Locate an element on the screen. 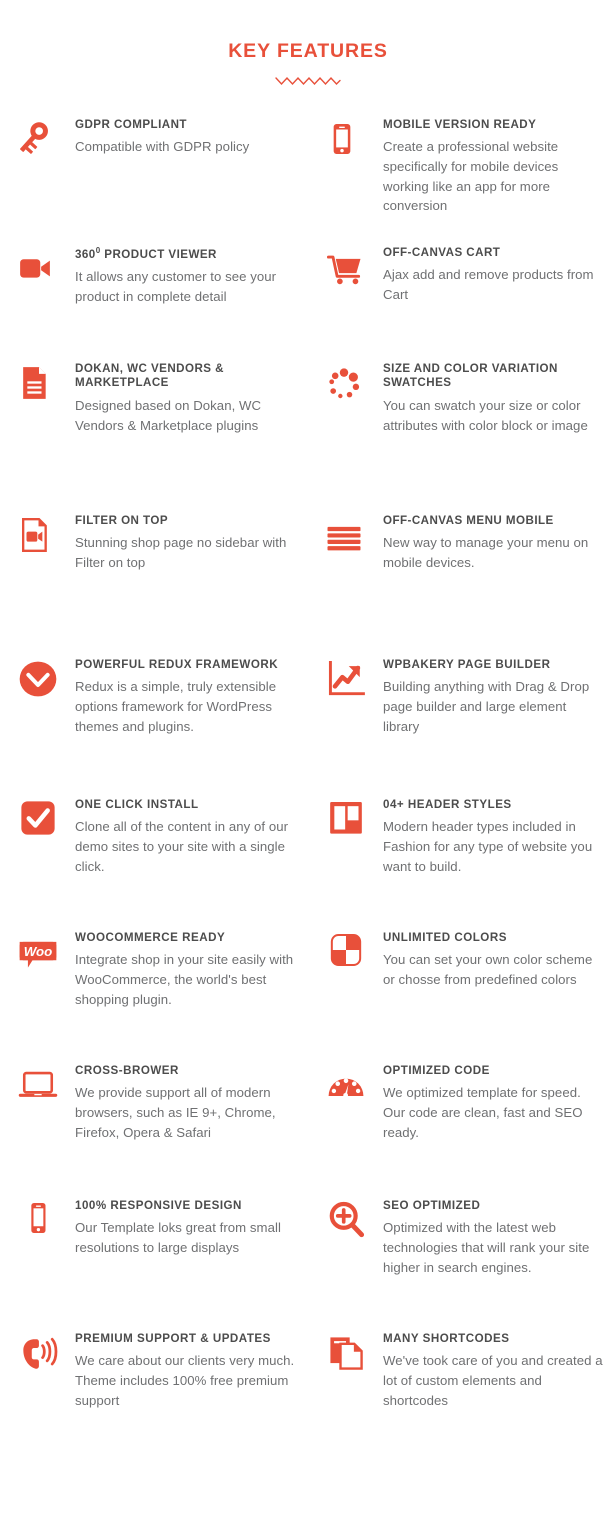  feature-title: 100% RESPONSIVE DESIGN is located at coordinates (158, 1205).